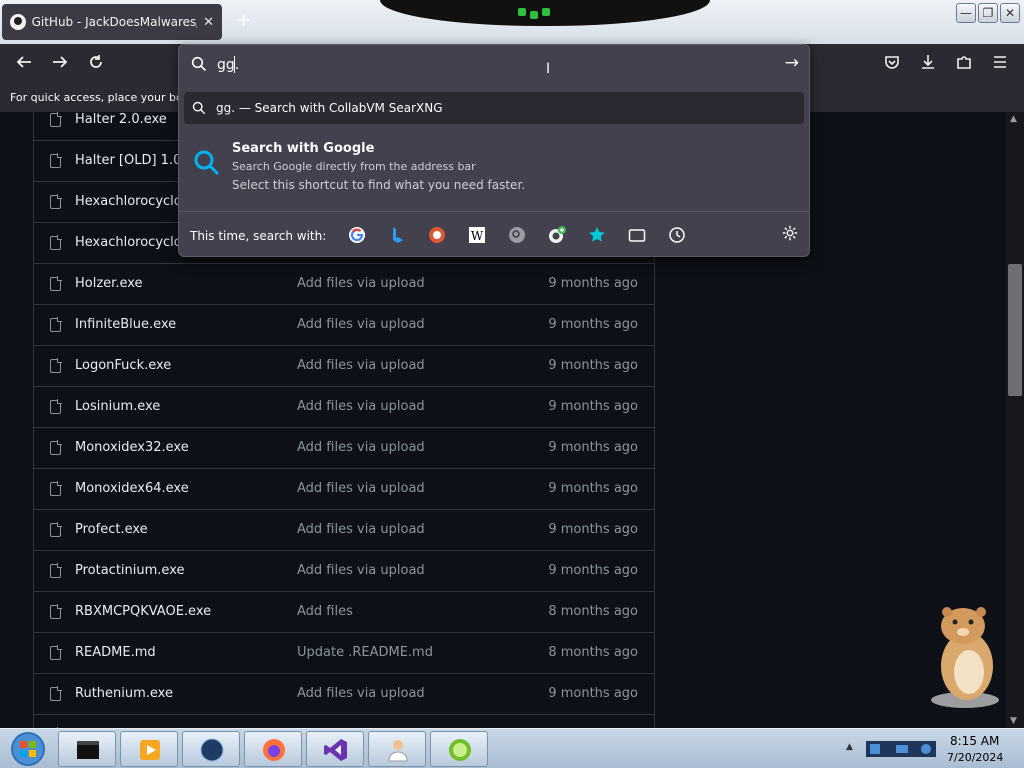 This screenshot has width=1024, height=768. I want to click on searxng-icon, so click(517, 235).